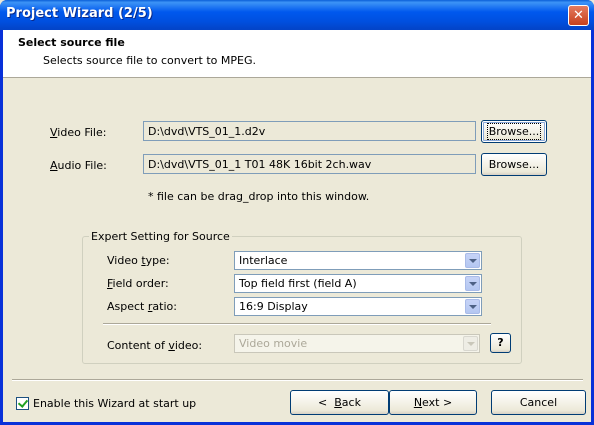 The image size is (594, 425). I want to click on close-button: ✕, so click(578, 15).